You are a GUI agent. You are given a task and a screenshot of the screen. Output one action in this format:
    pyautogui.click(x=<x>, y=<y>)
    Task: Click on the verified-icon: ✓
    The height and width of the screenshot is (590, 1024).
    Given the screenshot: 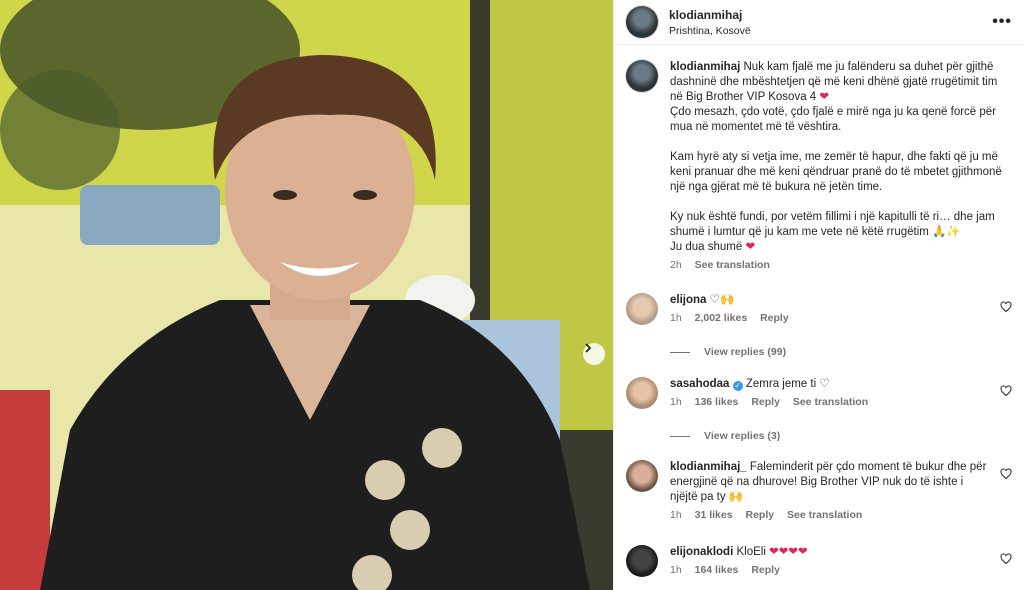 What is the action you would take?
    pyautogui.click(x=737, y=386)
    